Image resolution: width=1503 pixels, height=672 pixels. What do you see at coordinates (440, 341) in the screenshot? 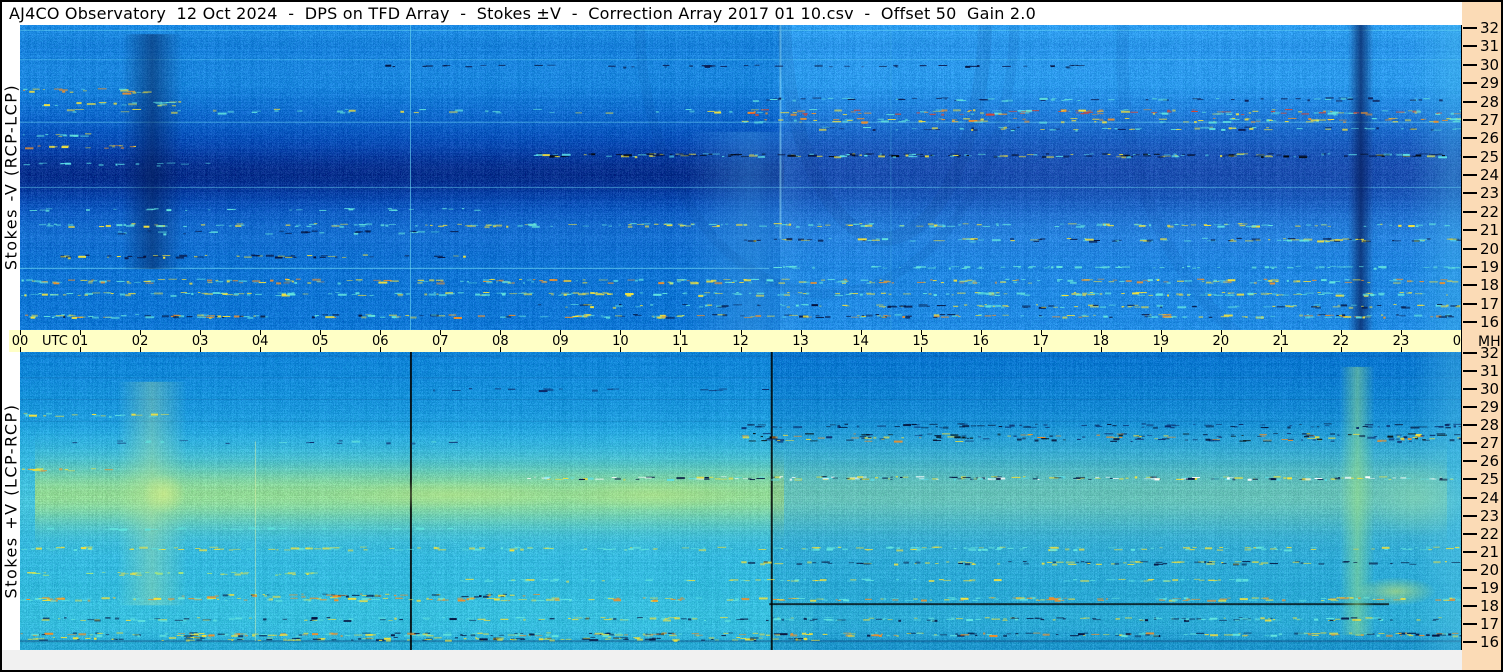
I see `hour-tick-label: 07` at bounding box center [440, 341].